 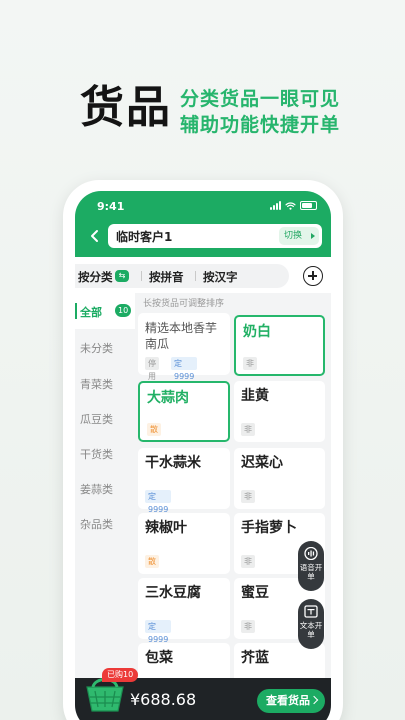 I want to click on category-label: 杂品类, so click(x=96, y=524).